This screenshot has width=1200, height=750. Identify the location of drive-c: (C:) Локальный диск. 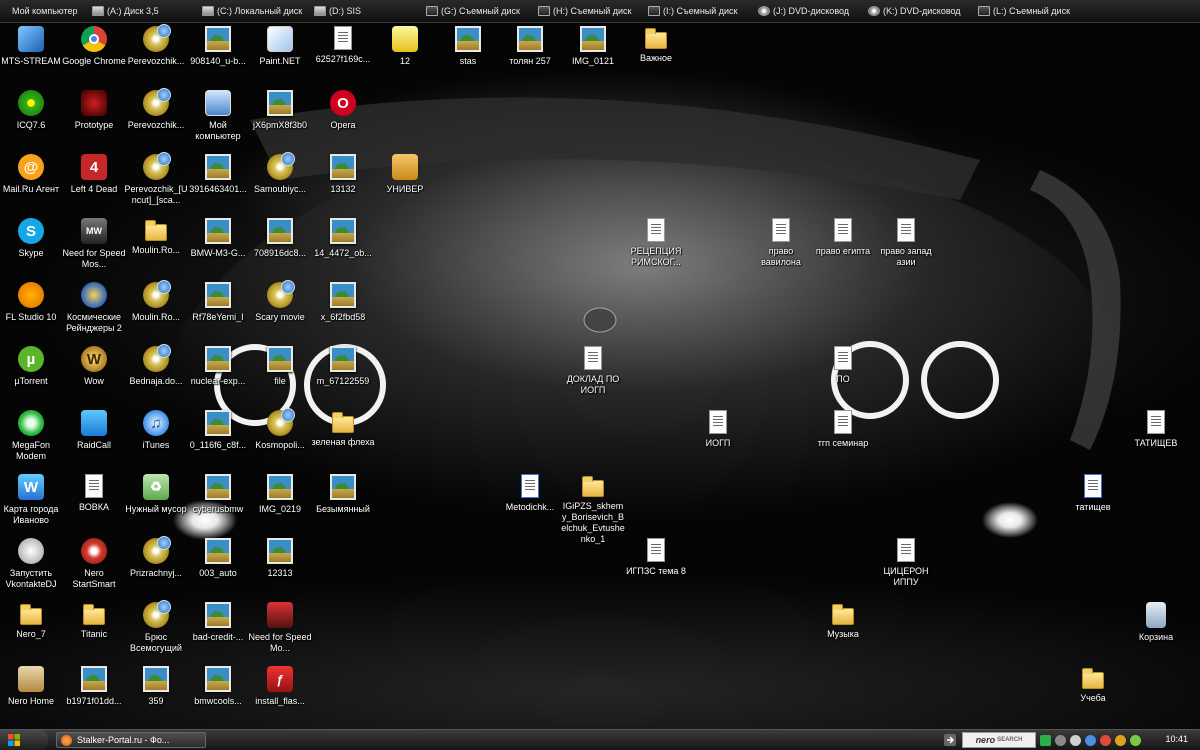
(252, 11).